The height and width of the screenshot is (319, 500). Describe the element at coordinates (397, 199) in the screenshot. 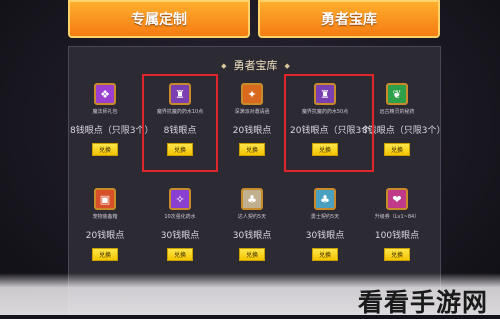

I see `coupon-icon: ❤` at that location.